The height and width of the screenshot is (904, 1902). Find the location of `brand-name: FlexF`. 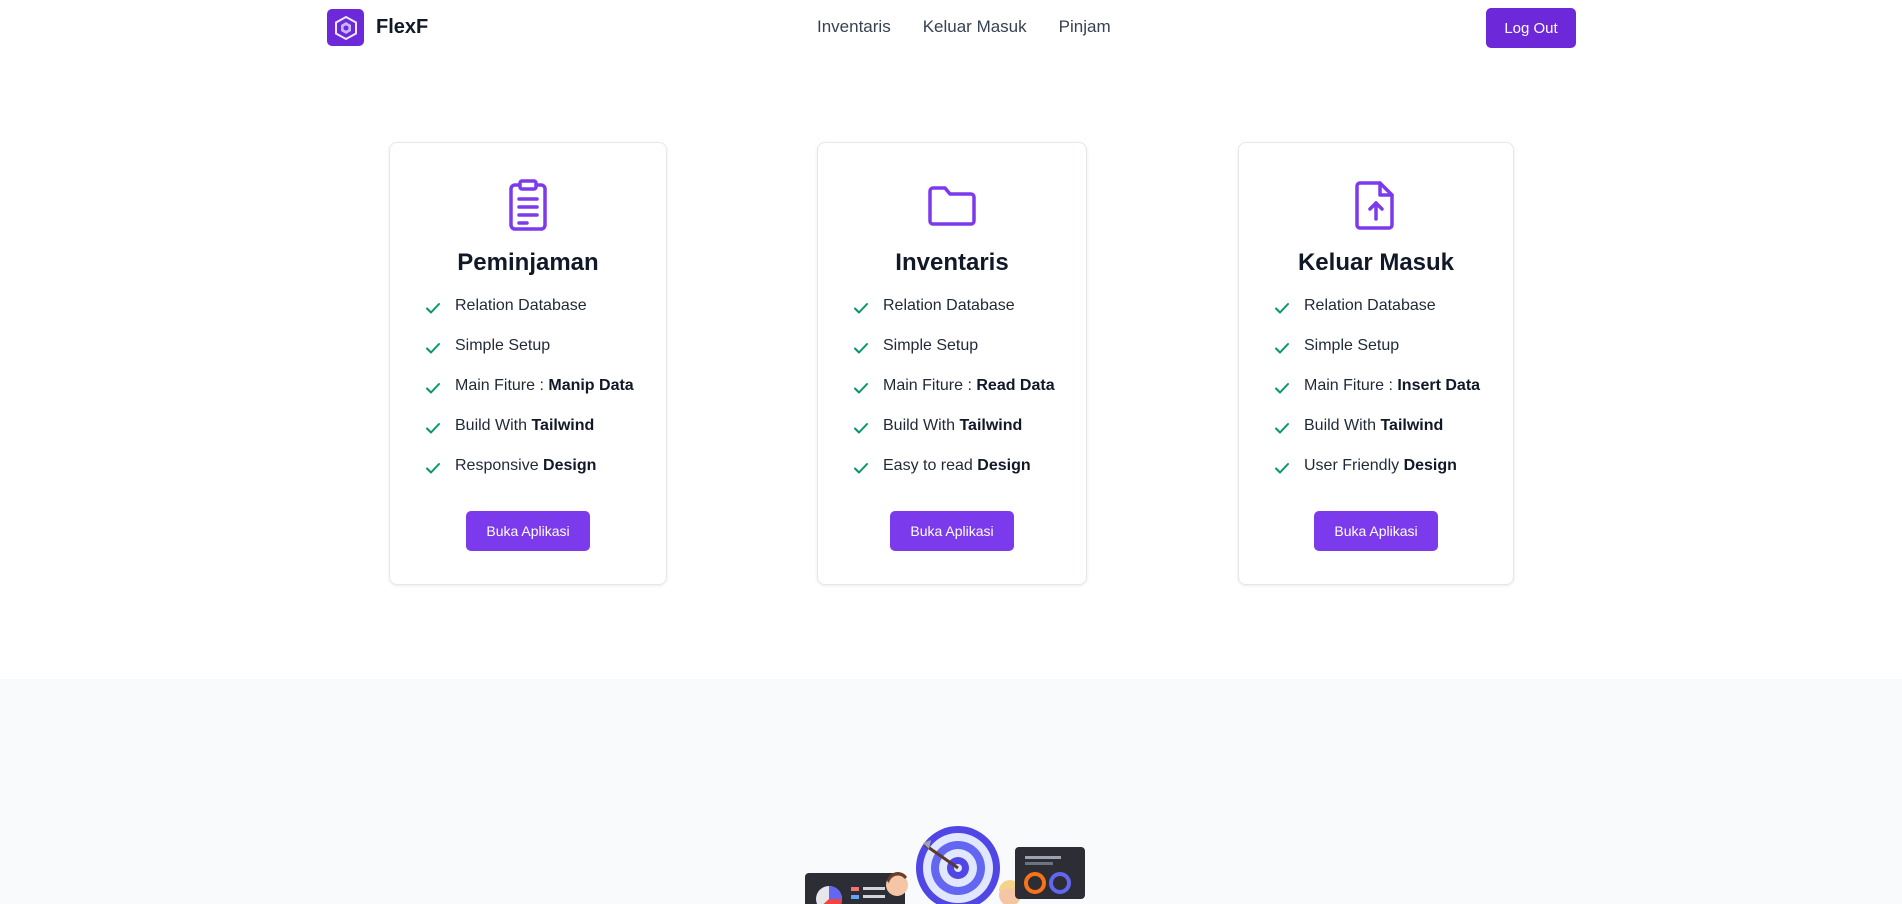

brand-name: FlexF is located at coordinates (402, 27).